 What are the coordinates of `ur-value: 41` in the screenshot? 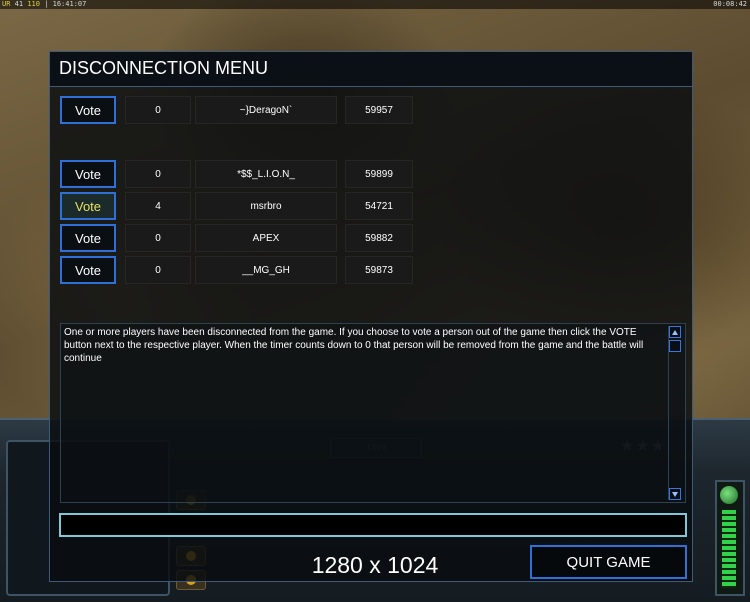 It's located at (19, 4).